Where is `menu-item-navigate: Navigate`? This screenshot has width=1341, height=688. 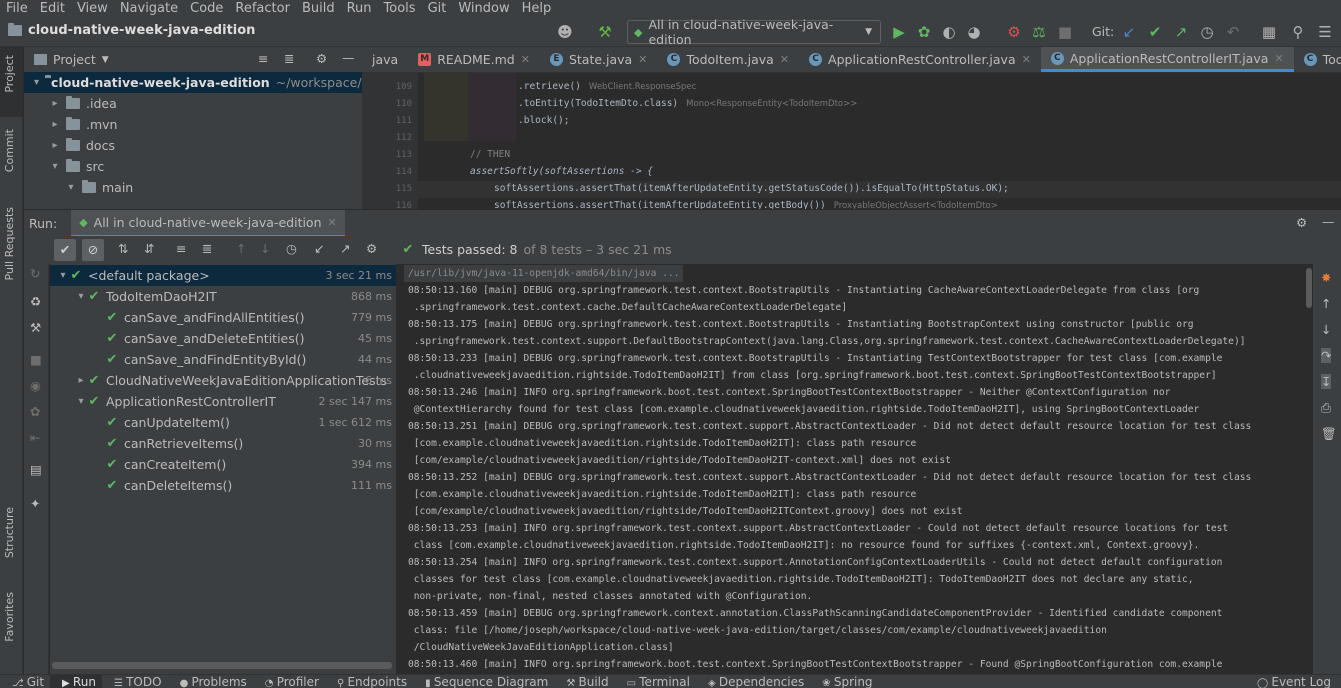 menu-item-navigate: Navigate is located at coordinates (149, 8).